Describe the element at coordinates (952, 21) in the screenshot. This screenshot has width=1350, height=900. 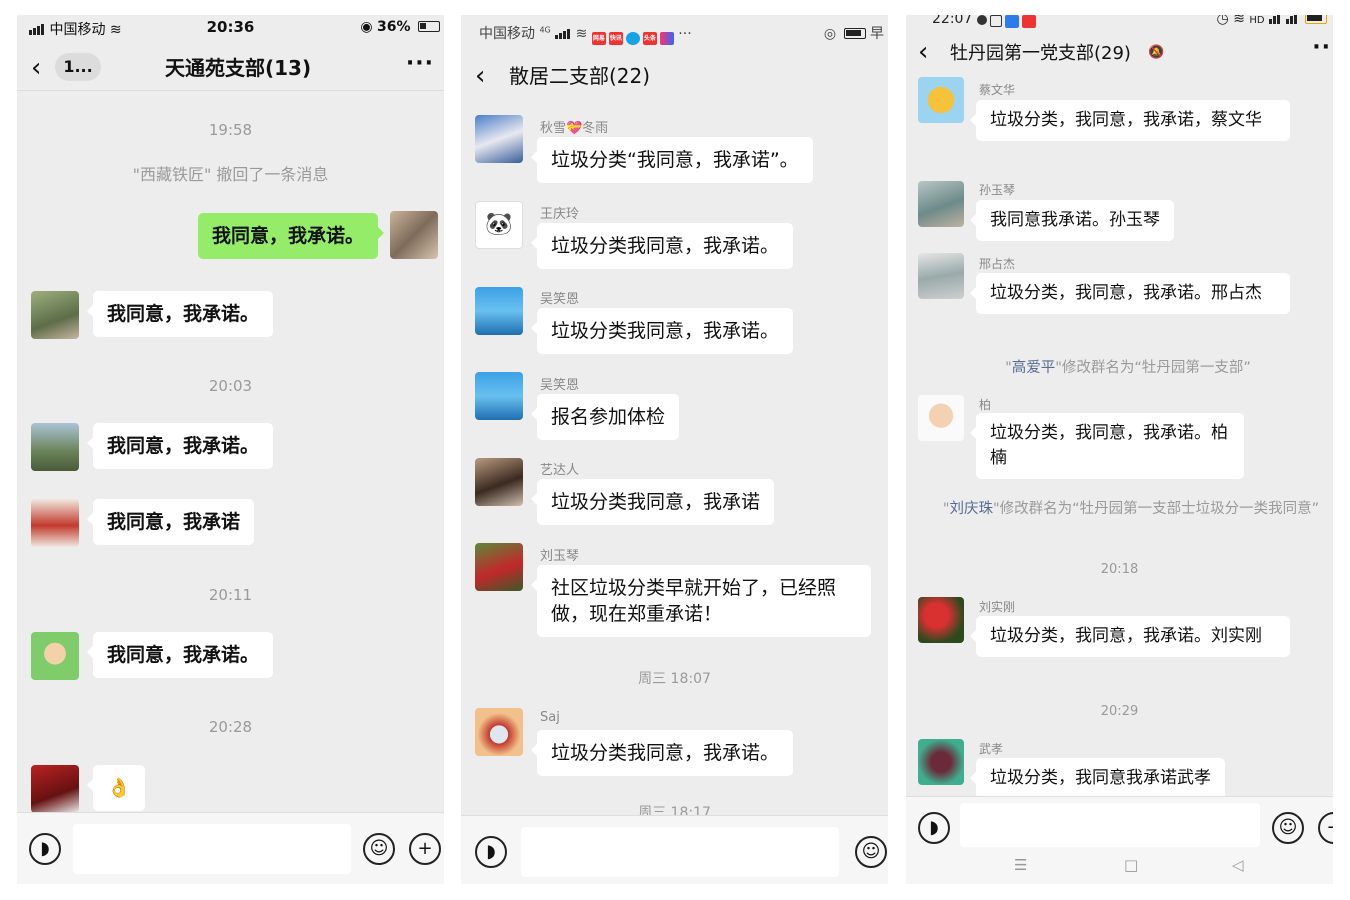
I see `clock: 22:07` at that location.